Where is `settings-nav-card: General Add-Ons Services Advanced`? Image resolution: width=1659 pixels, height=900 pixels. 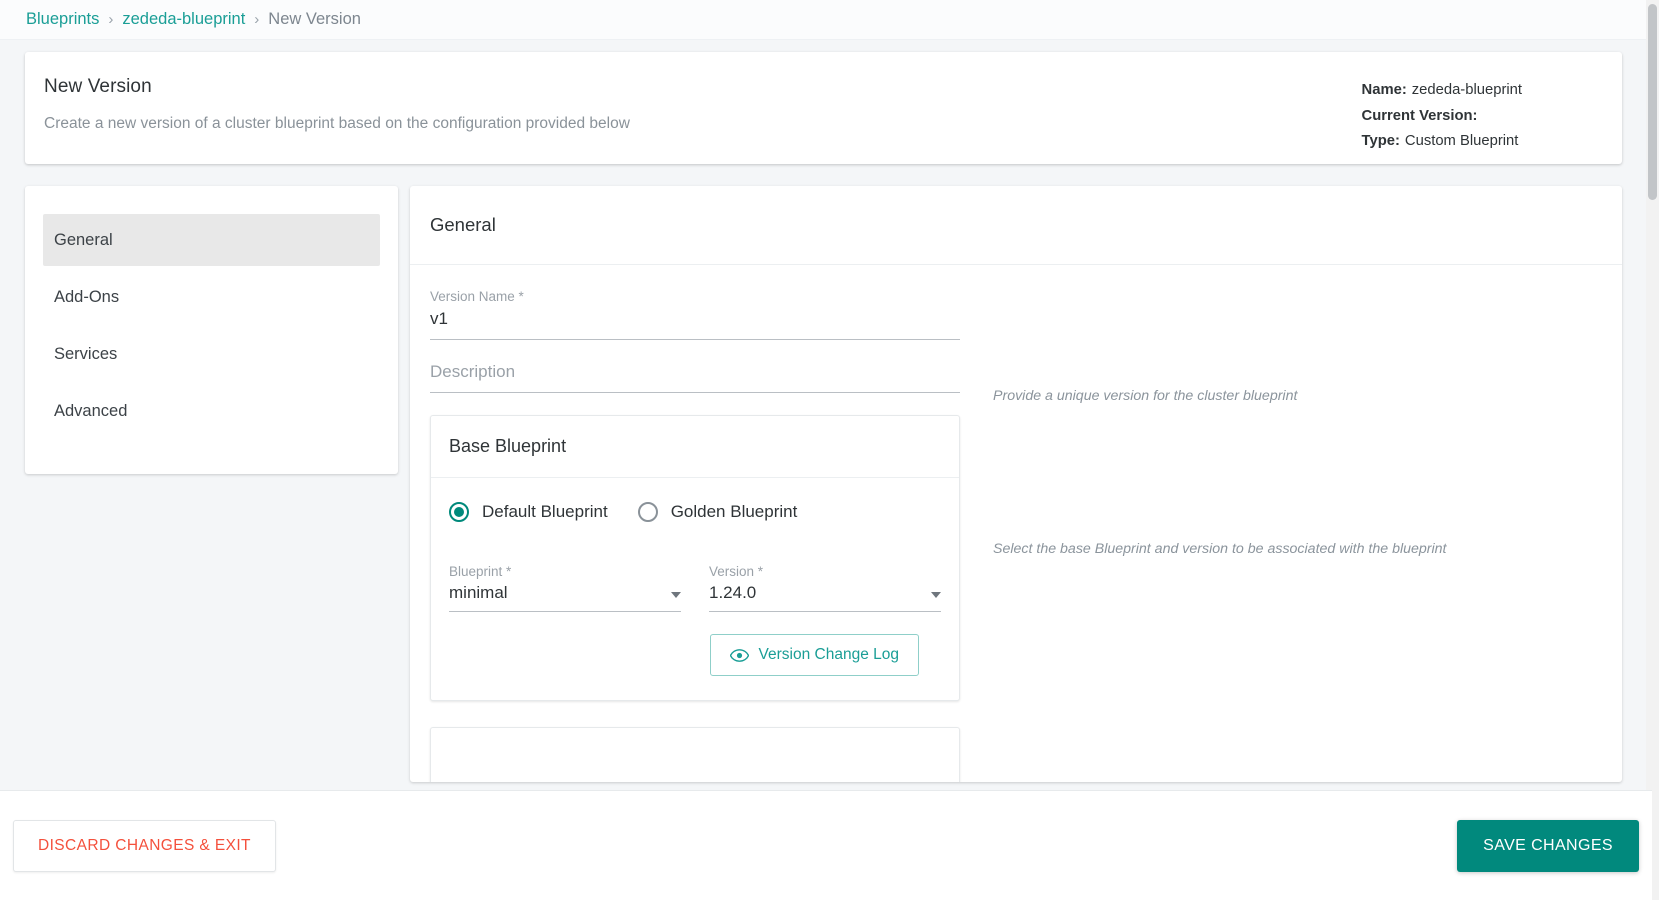 settings-nav-card: General Add-Ons Services Advanced is located at coordinates (211, 330).